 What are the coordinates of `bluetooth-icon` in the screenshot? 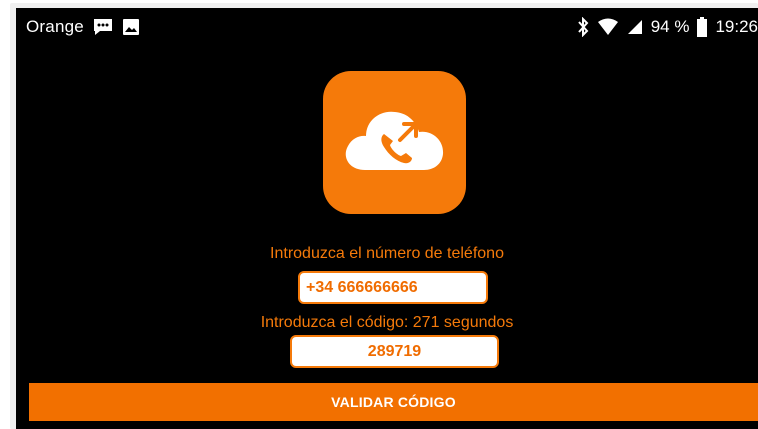 It's located at (583, 27).